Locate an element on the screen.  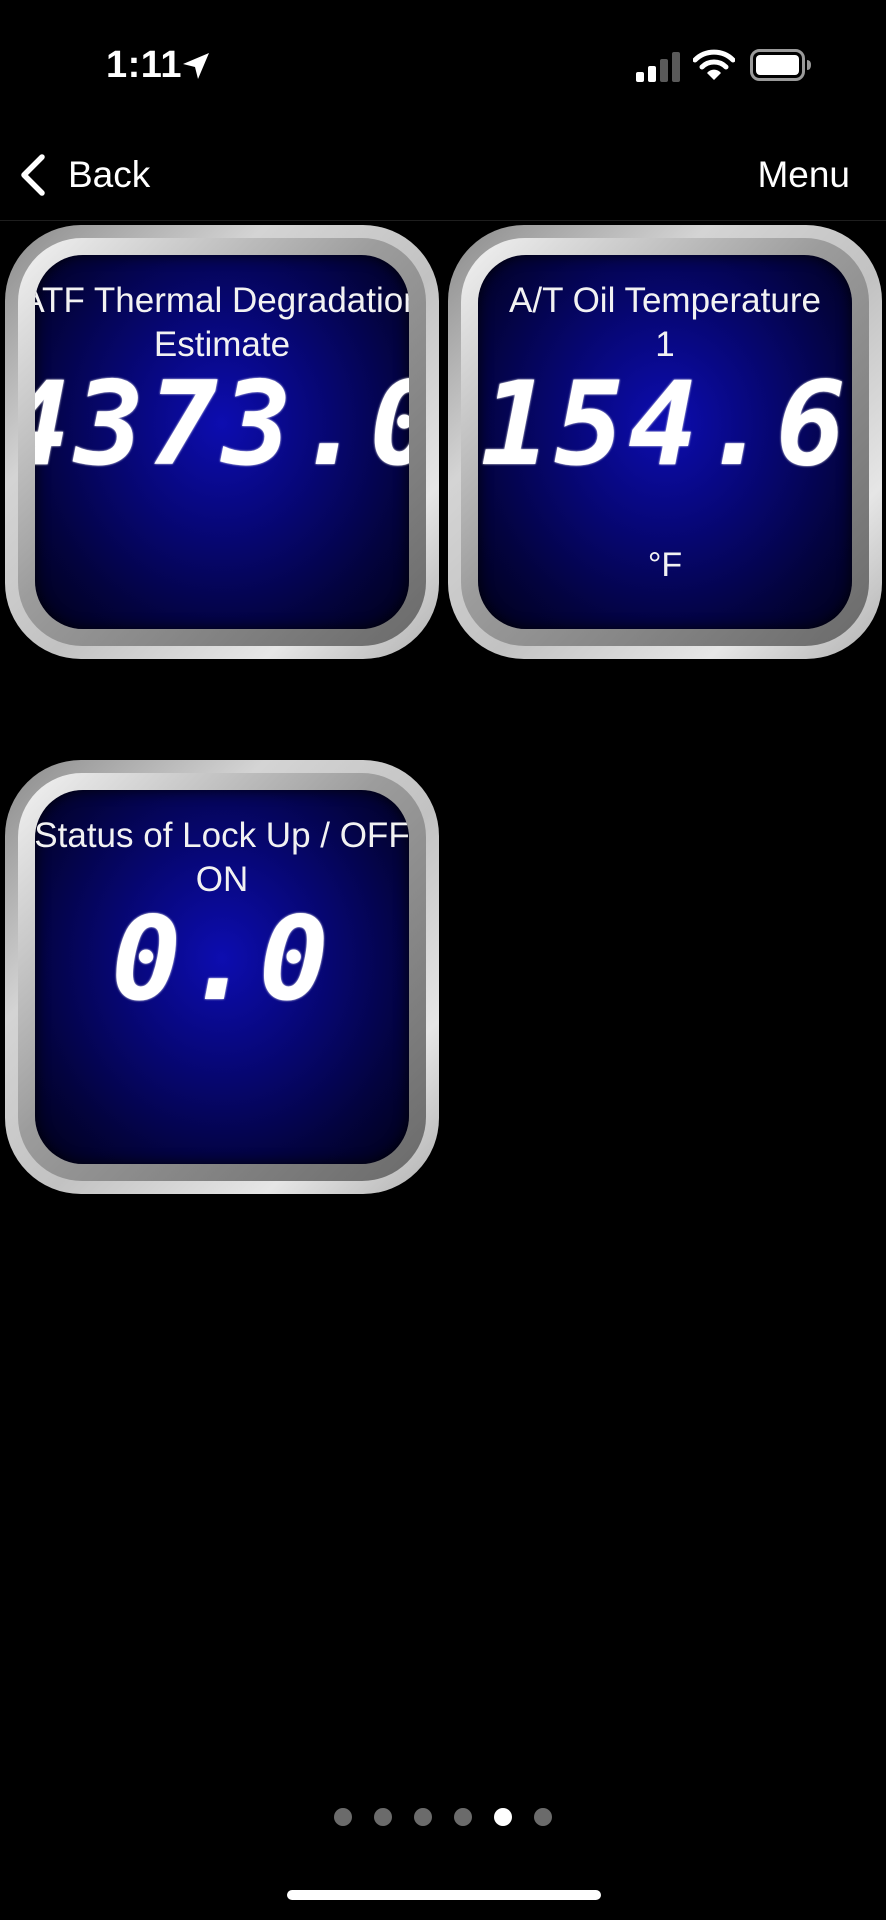
page-indicator is located at coordinates (443, 1820).